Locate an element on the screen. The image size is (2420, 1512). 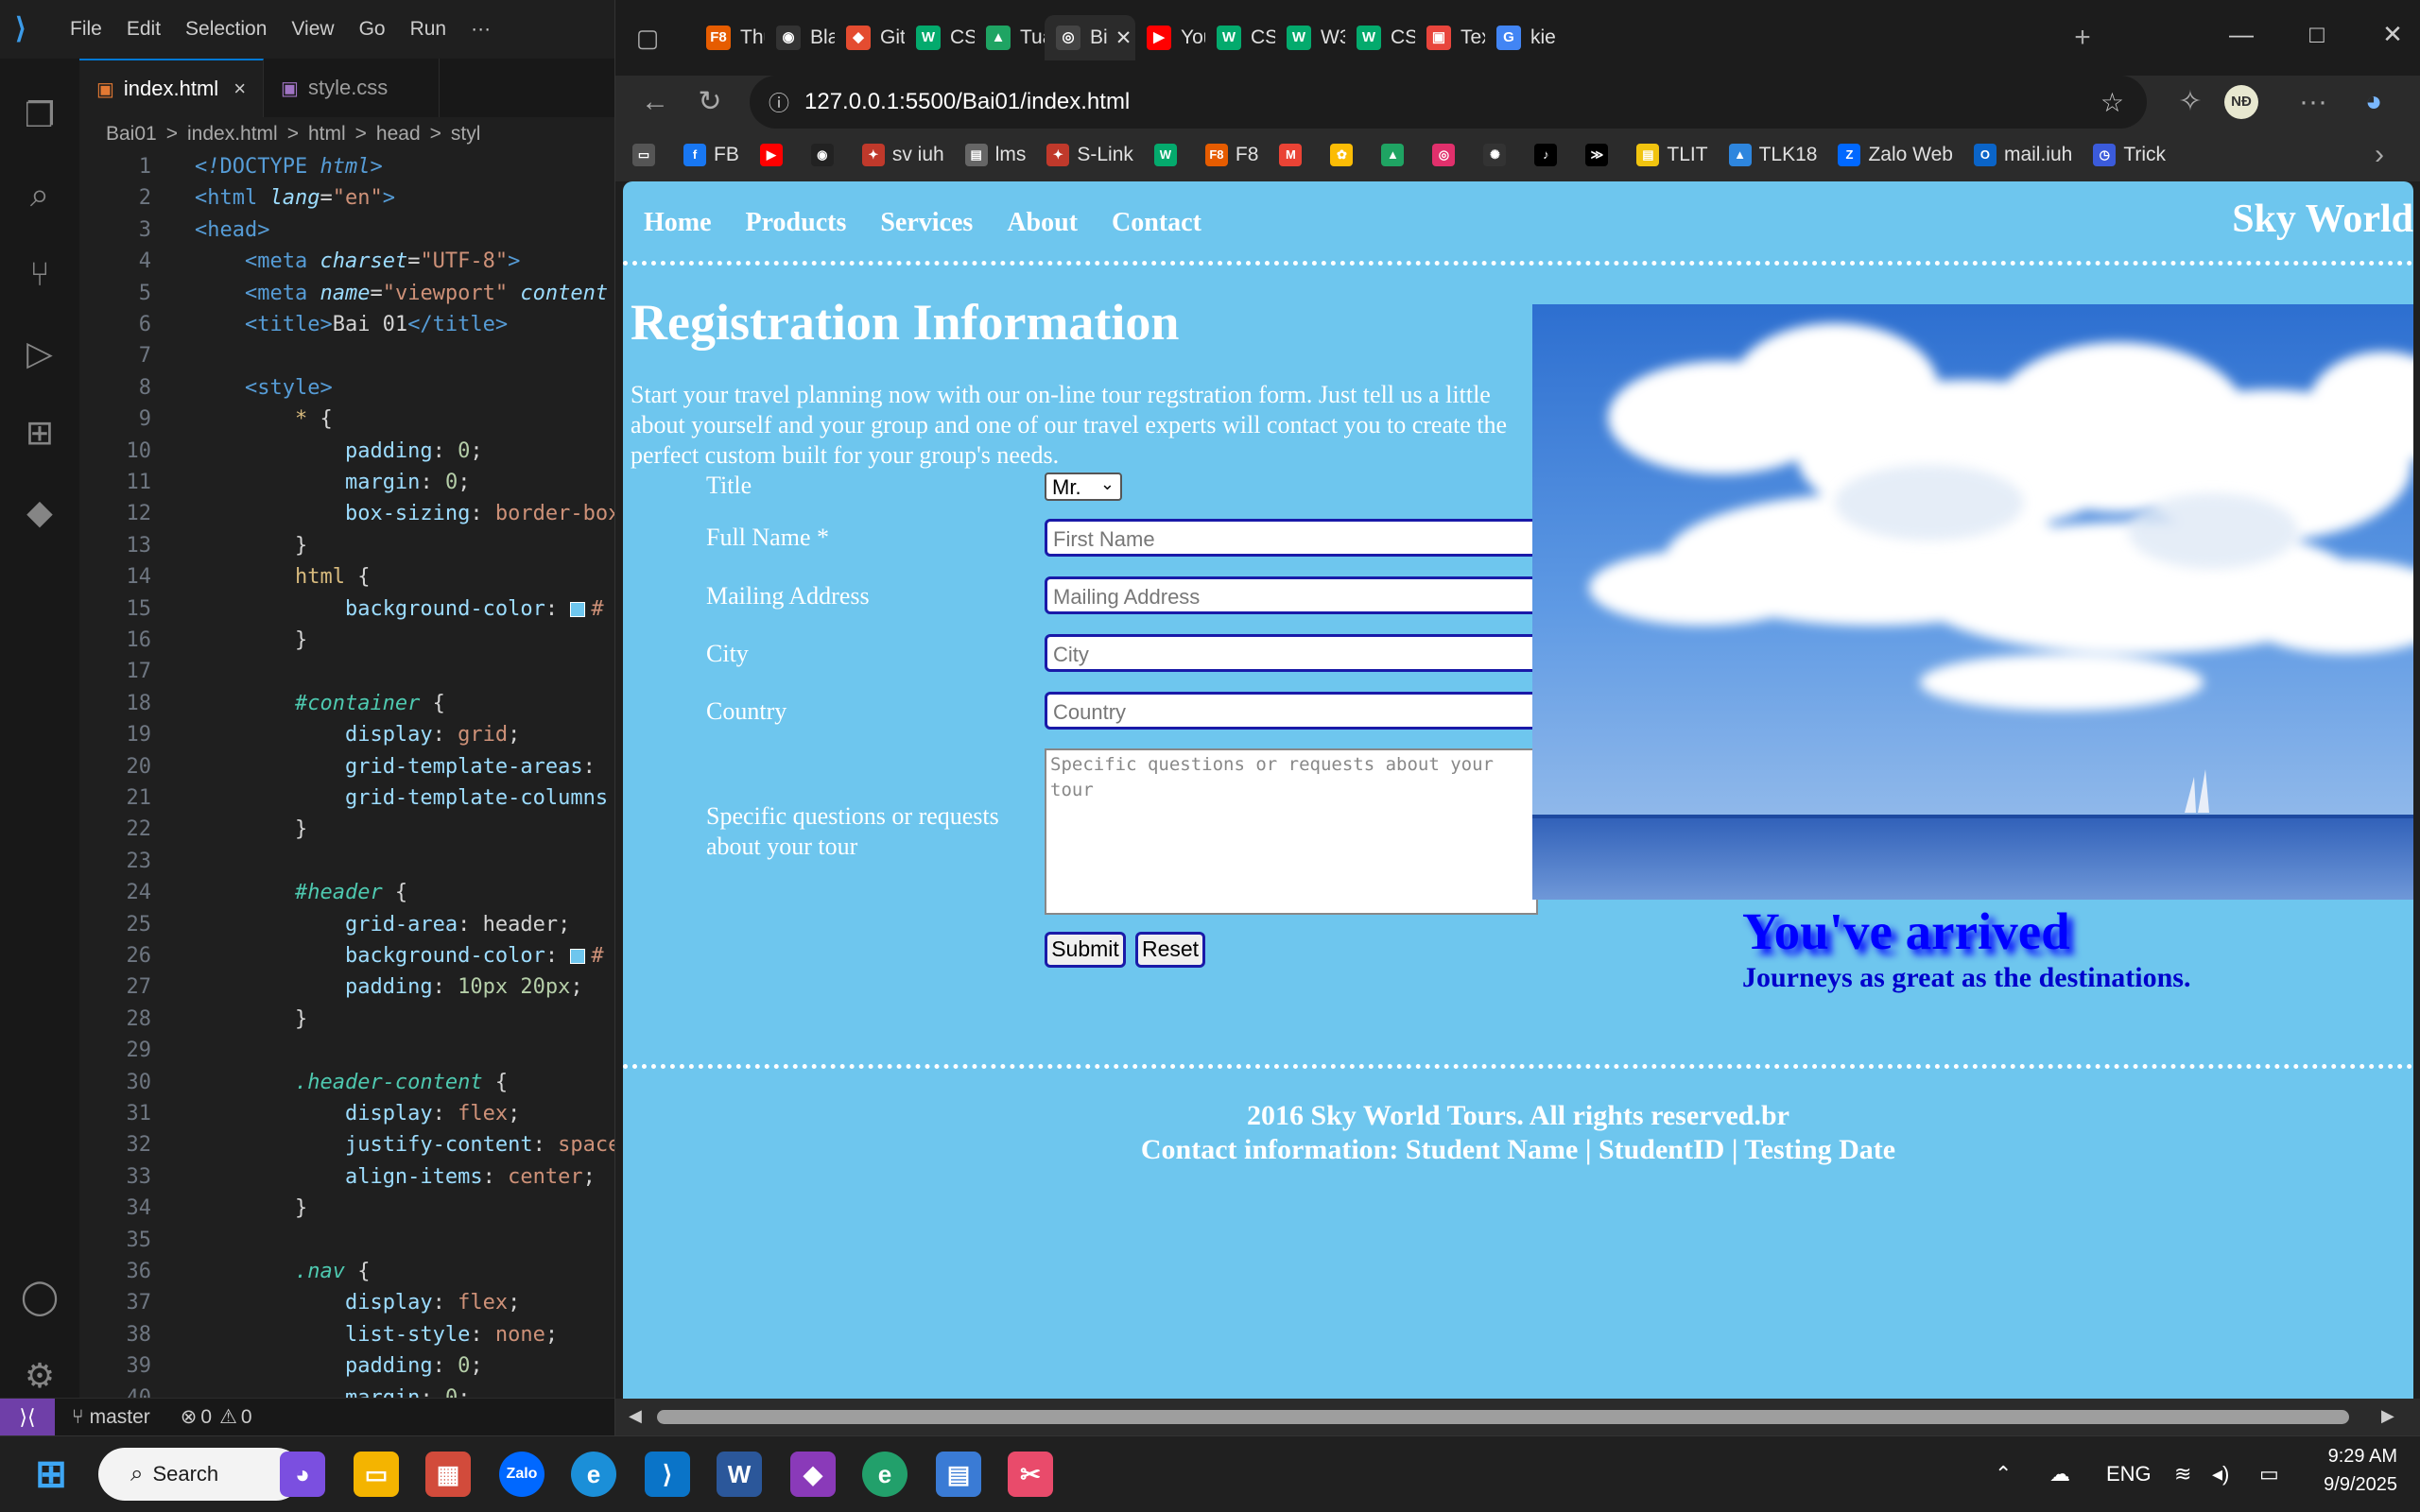
reload-icon: ↻ is located at coordinates (710, 102).